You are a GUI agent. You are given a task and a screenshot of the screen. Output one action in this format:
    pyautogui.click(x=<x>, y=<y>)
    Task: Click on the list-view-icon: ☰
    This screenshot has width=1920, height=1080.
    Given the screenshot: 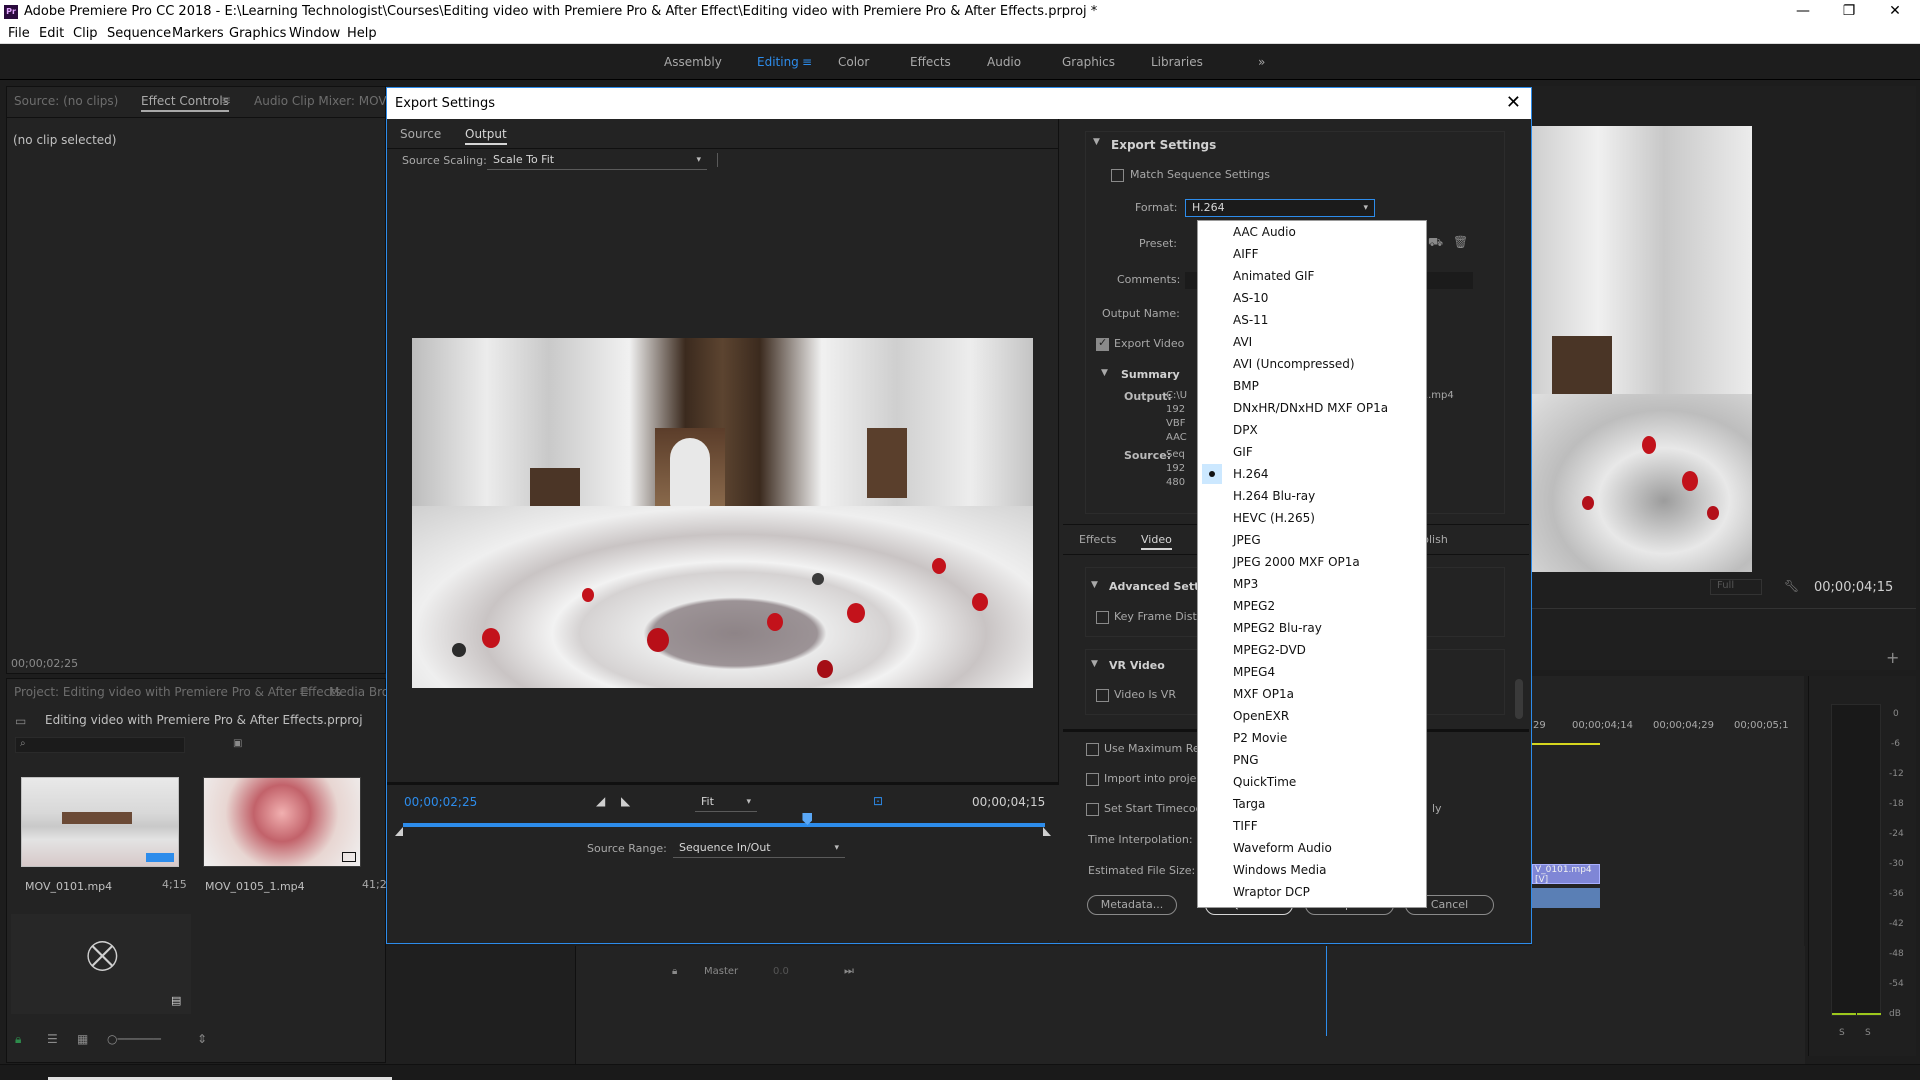 What is the action you would take?
    pyautogui.click(x=52, y=1039)
    